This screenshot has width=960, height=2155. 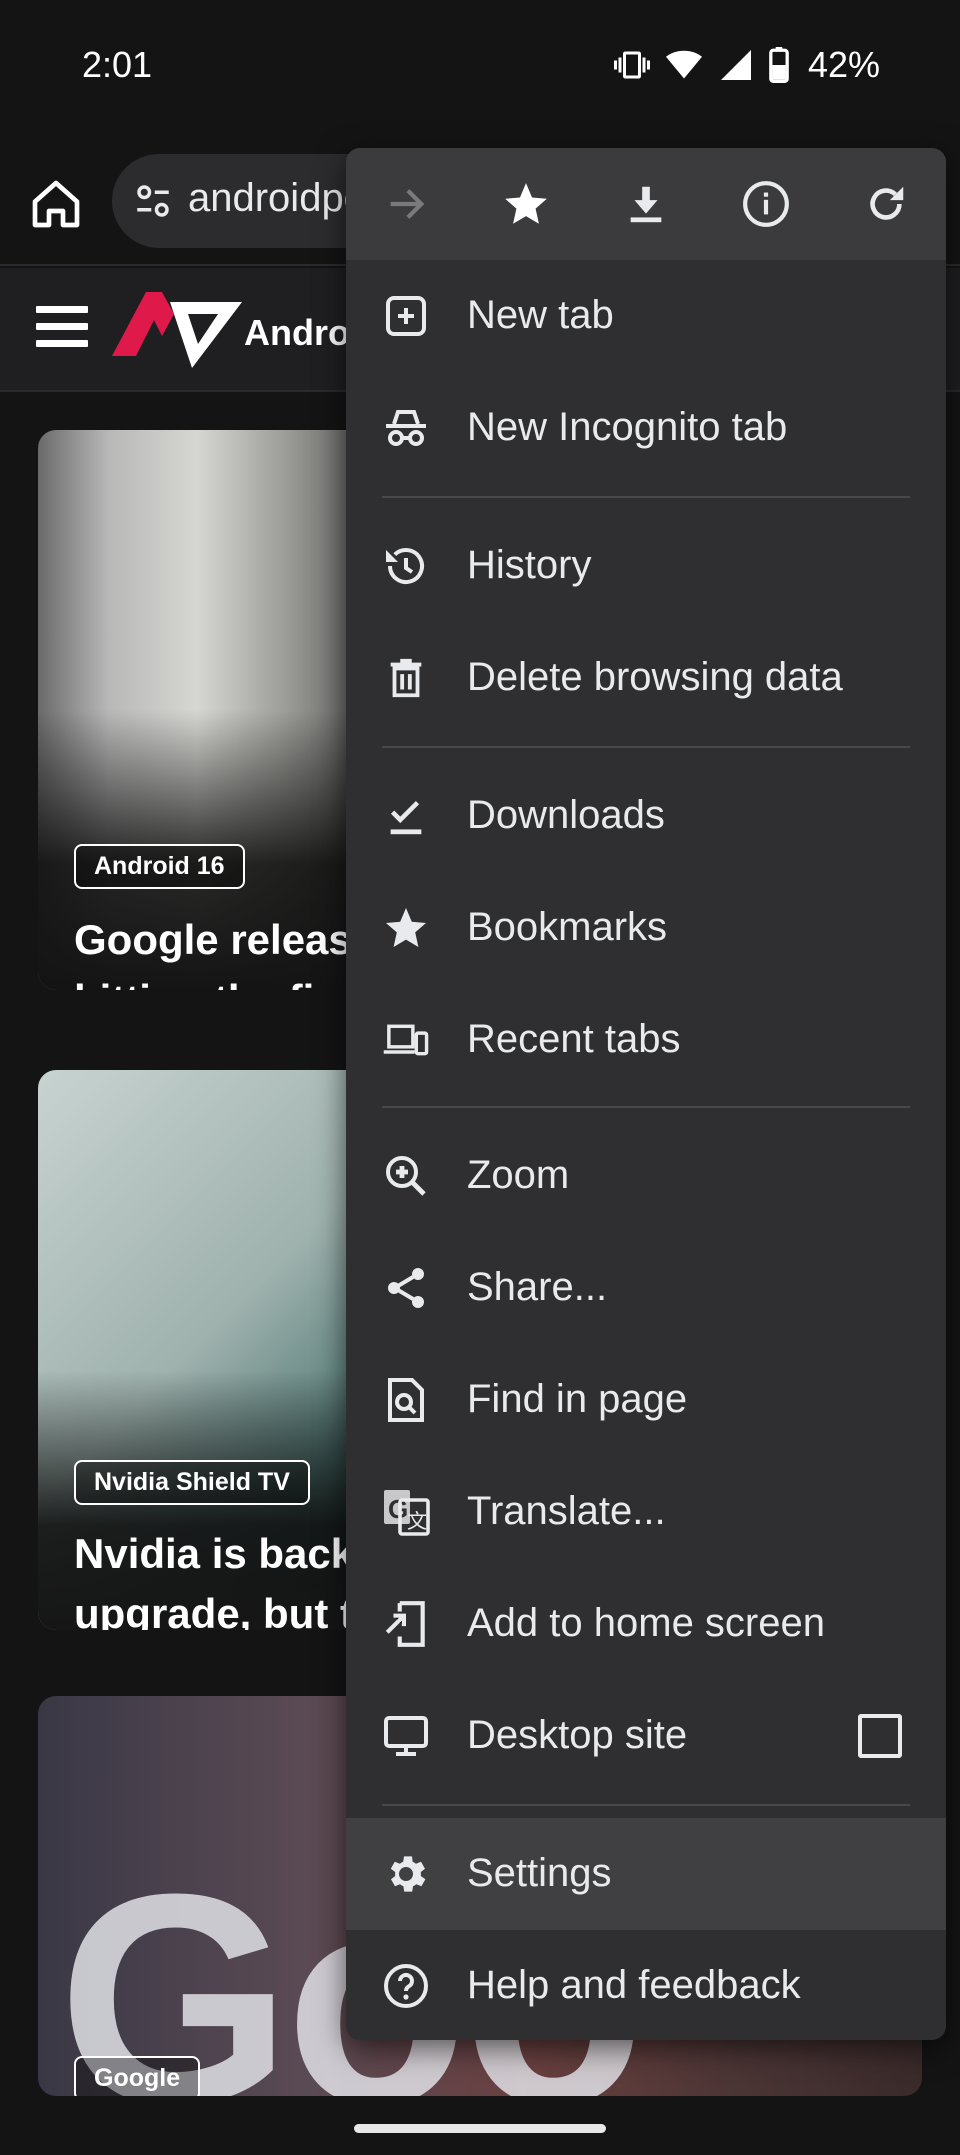 What do you see at coordinates (192, 1482) in the screenshot?
I see `article-tag: Nvidia Shield TV` at bounding box center [192, 1482].